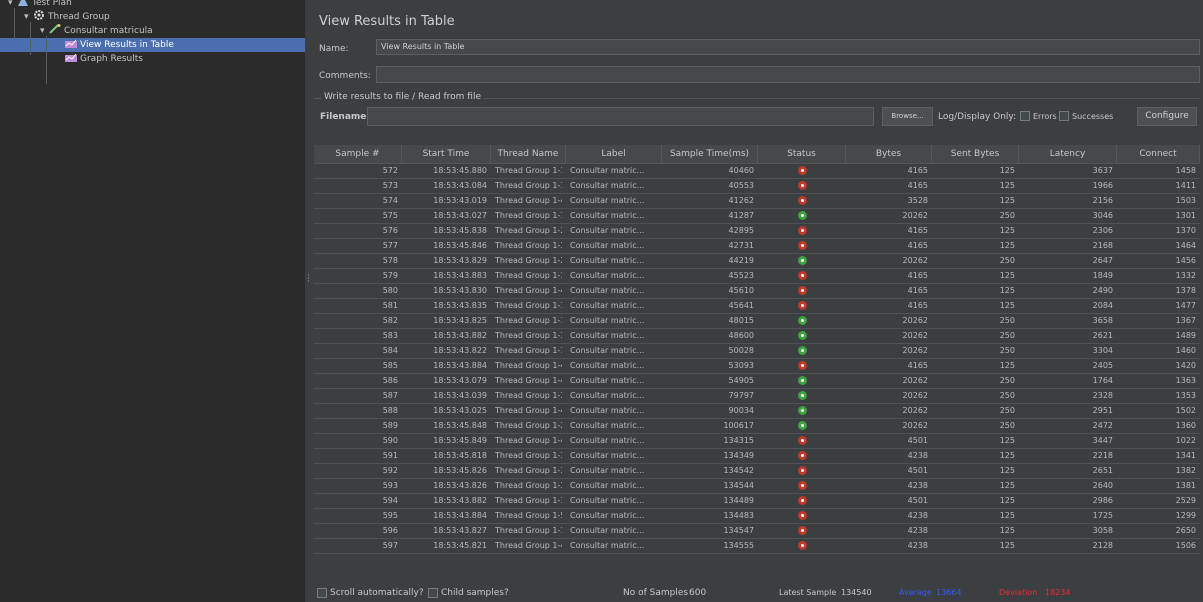 The width and height of the screenshot is (1203, 602). What do you see at coordinates (390, 440) in the screenshot?
I see `table-cell: 590` at bounding box center [390, 440].